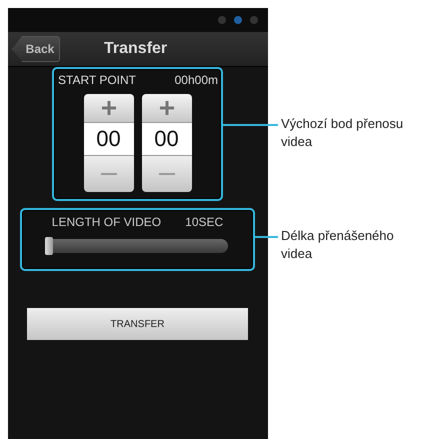 This screenshot has height=439, width=434. Describe the element at coordinates (97, 80) in the screenshot. I see `start-point-label: START POINT` at that location.